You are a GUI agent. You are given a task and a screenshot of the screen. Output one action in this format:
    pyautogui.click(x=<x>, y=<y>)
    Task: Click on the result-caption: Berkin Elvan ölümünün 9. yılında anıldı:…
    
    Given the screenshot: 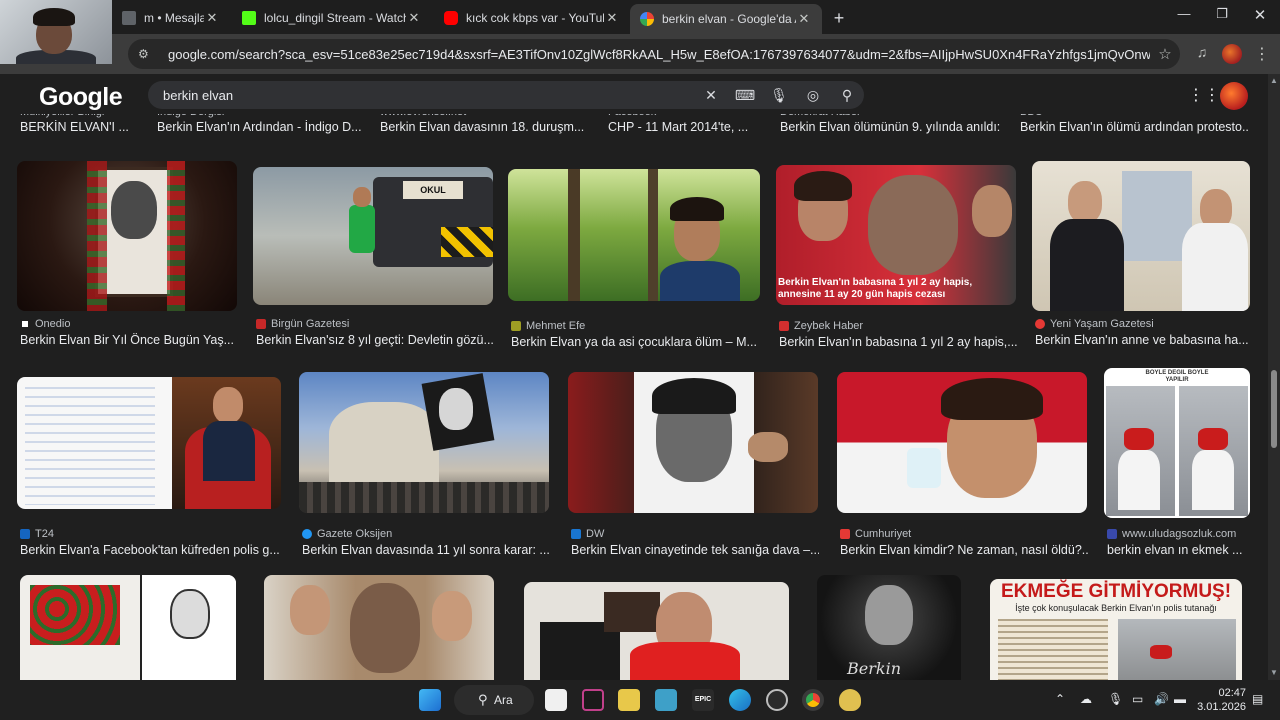 What is the action you would take?
    pyautogui.click(x=890, y=127)
    